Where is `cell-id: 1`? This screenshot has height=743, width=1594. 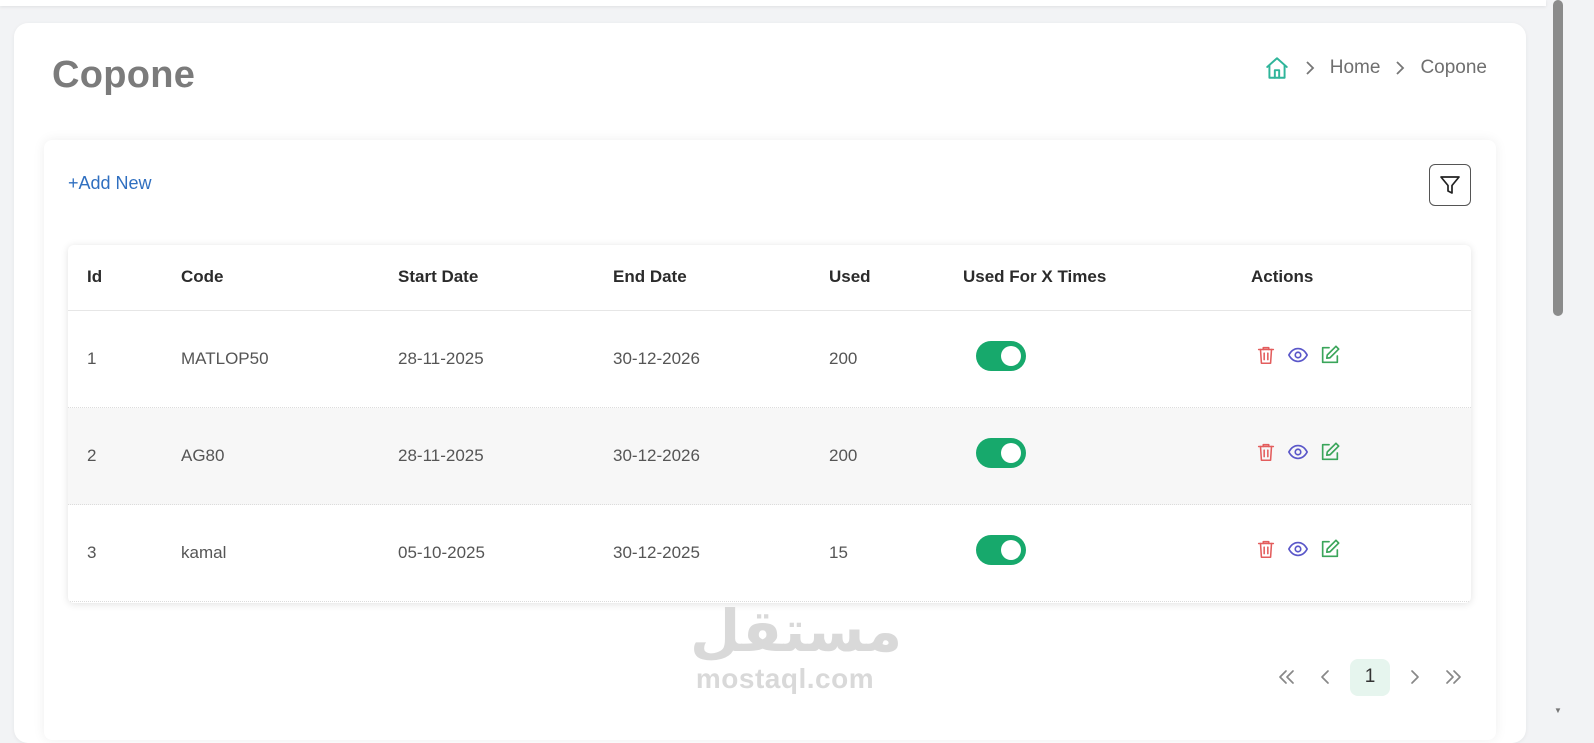 cell-id: 1 is located at coordinates (92, 358).